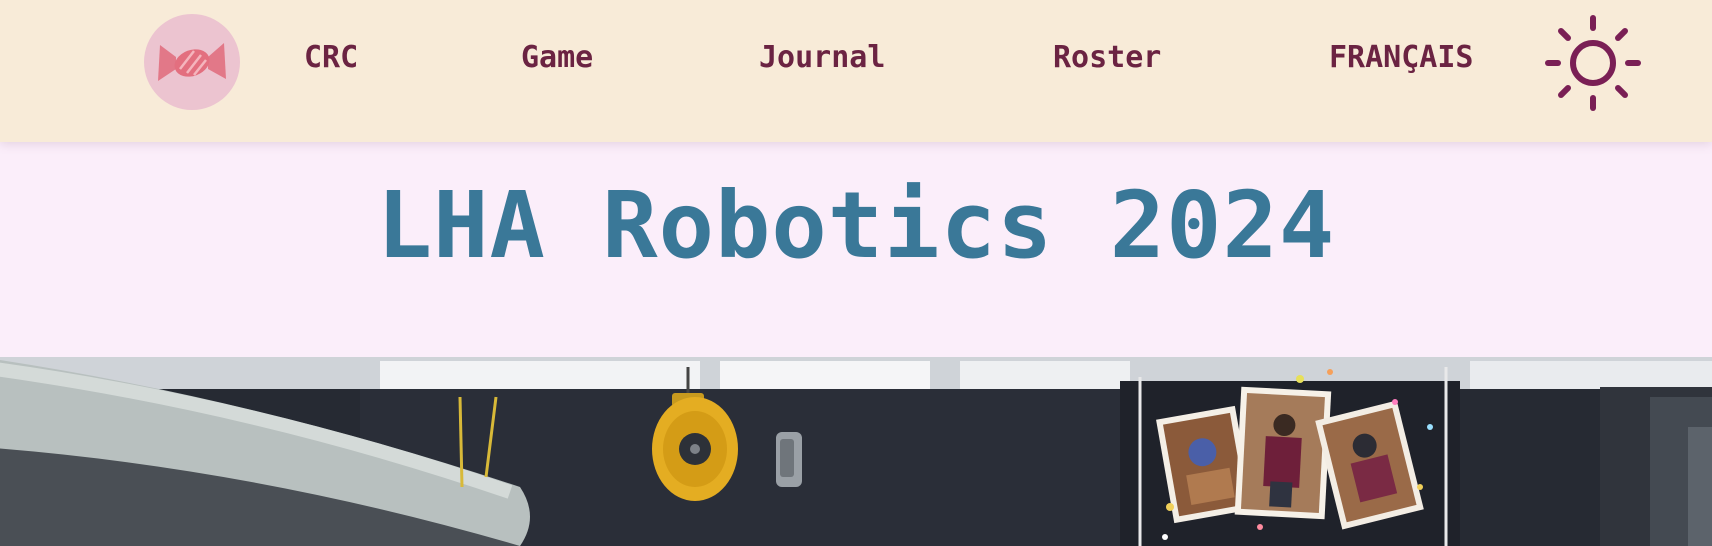 The height and width of the screenshot is (546, 1712). What do you see at coordinates (1401, 57) in the screenshot?
I see `nav-link-francais: FRANÇAIS` at bounding box center [1401, 57].